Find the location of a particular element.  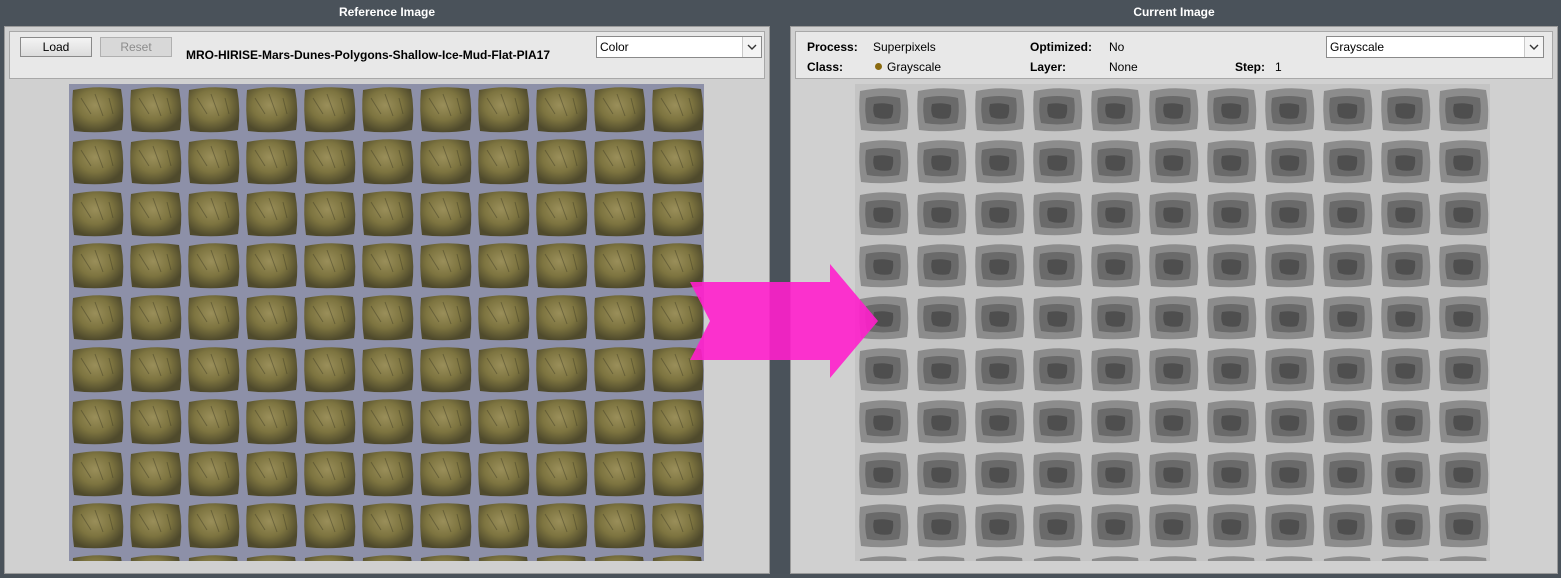

layer-label: Layer: is located at coordinates (1048, 67).